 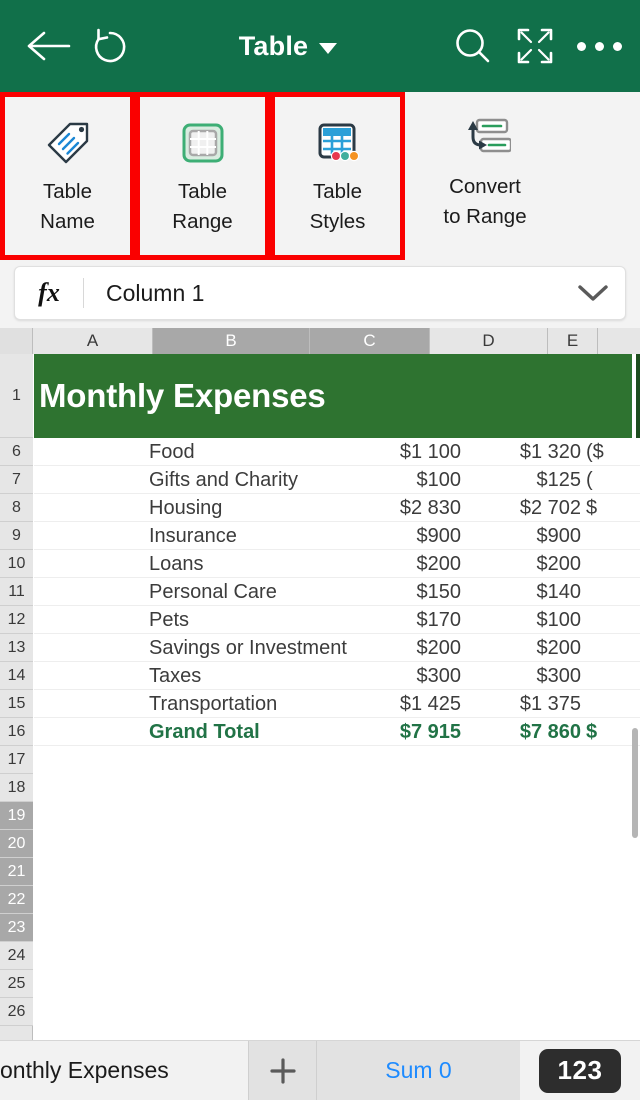 I want to click on table-row: Transportation $1 425 $1 375, so click(x=337, y=704).